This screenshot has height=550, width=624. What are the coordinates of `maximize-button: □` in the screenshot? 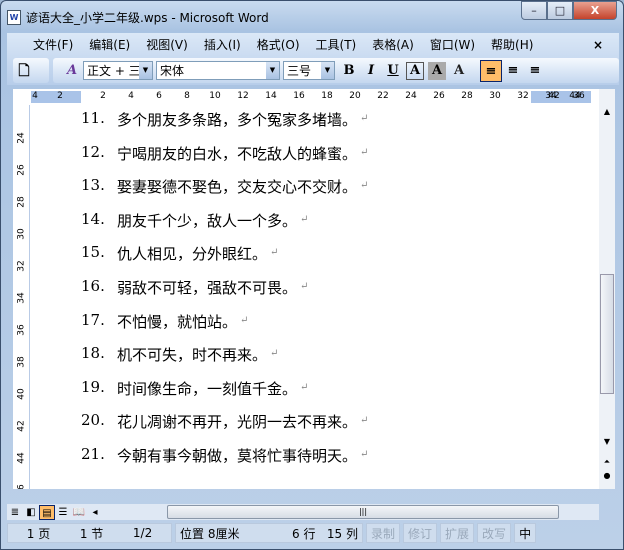 It's located at (560, 10).